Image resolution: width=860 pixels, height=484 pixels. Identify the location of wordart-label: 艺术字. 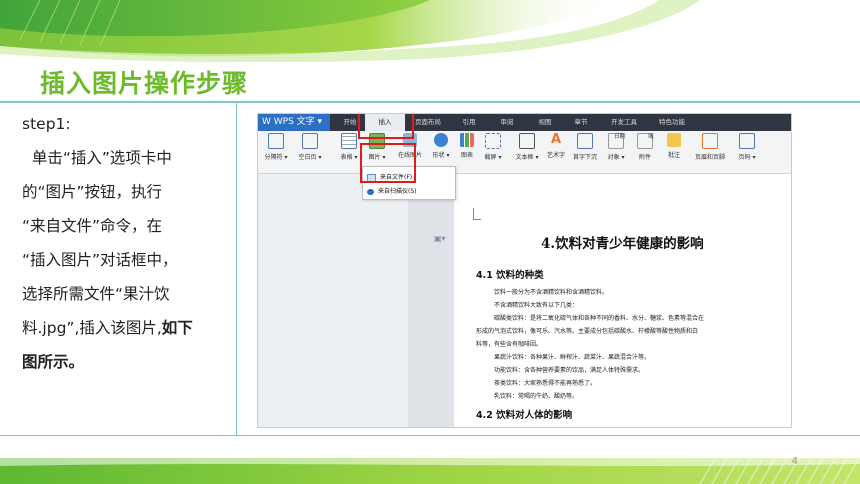
(555, 155).